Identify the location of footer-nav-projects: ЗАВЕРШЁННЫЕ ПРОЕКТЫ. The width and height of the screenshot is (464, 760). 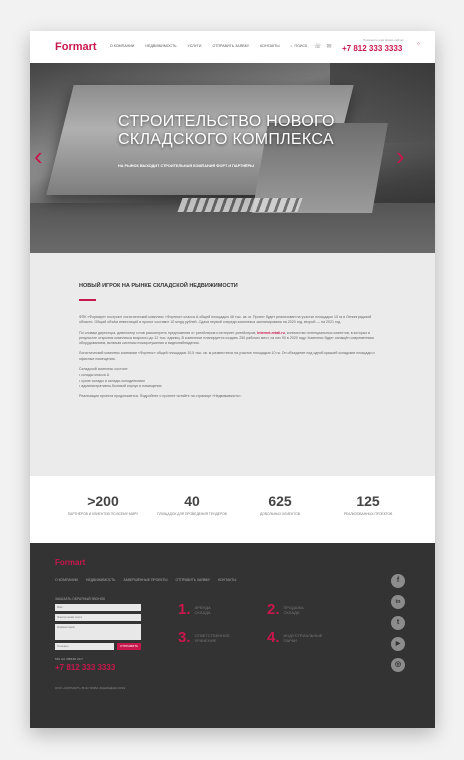
(145, 580).